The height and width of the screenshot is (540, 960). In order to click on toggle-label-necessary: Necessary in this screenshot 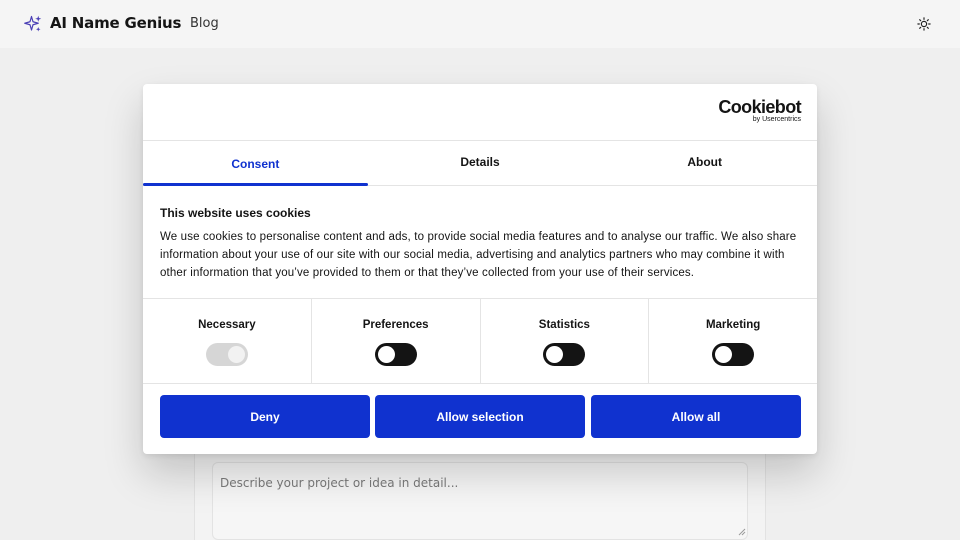, I will do `click(227, 325)`.